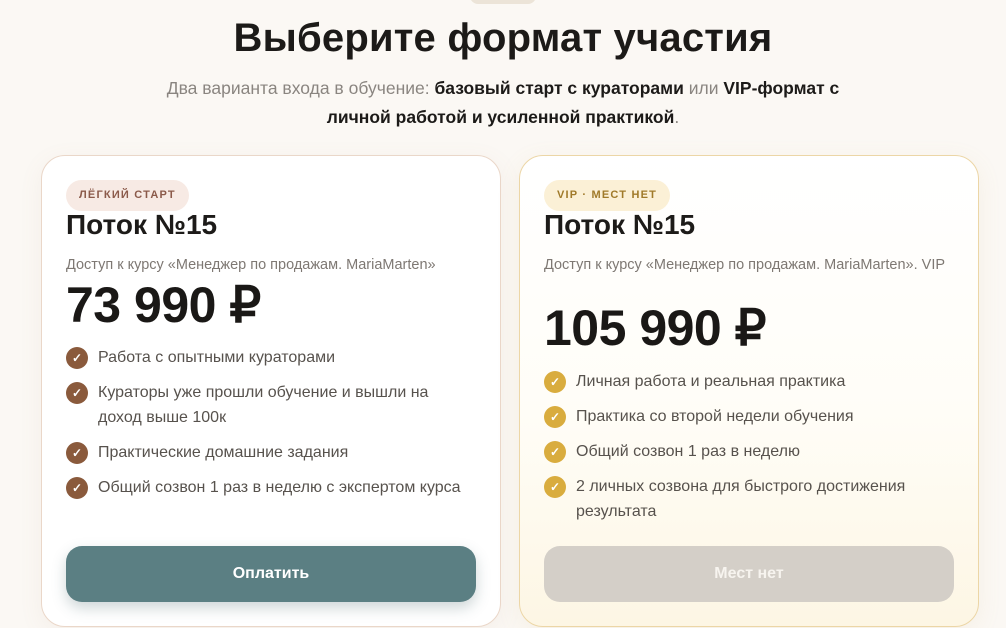  I want to click on subtitle-highlight-basic: базовый старт с кураторами, so click(559, 88).